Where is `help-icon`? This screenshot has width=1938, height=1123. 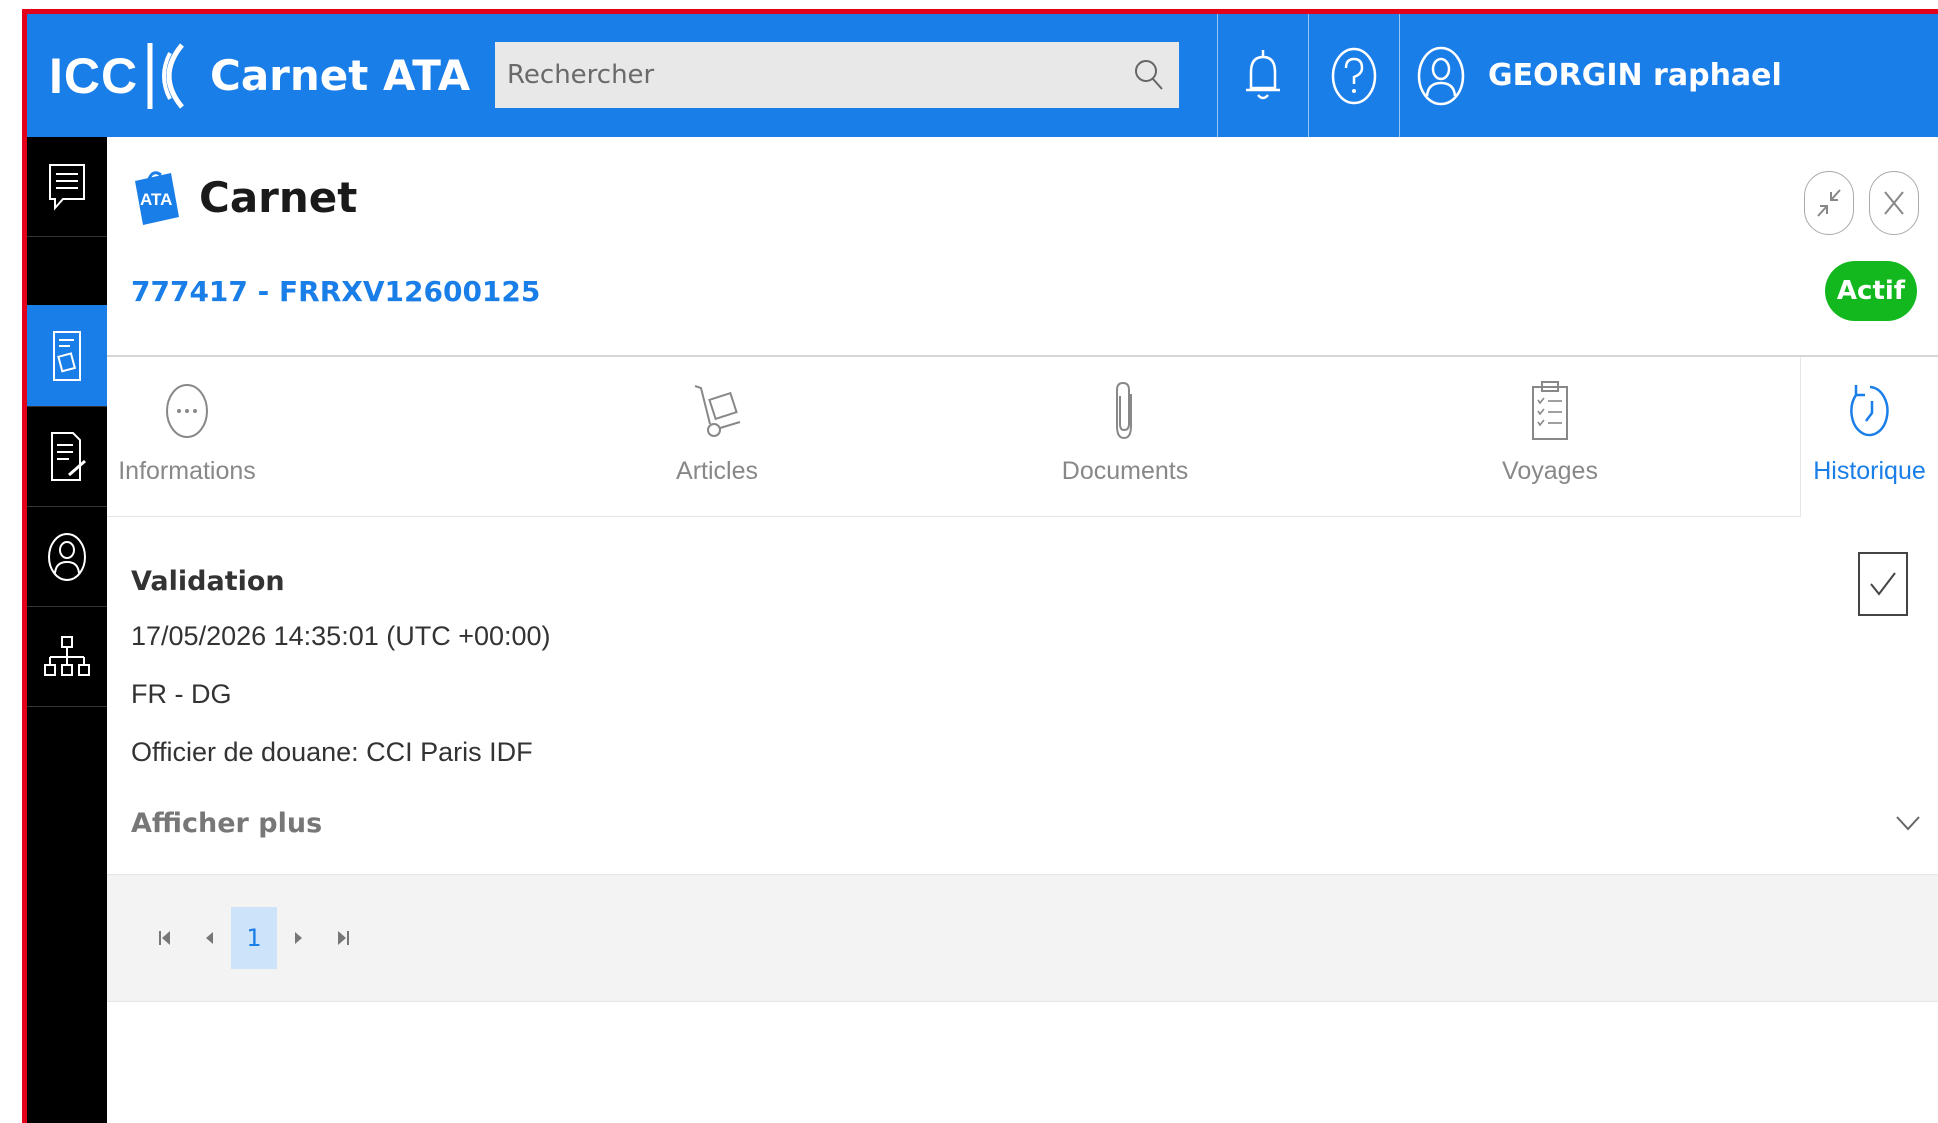 help-icon is located at coordinates (1353, 75).